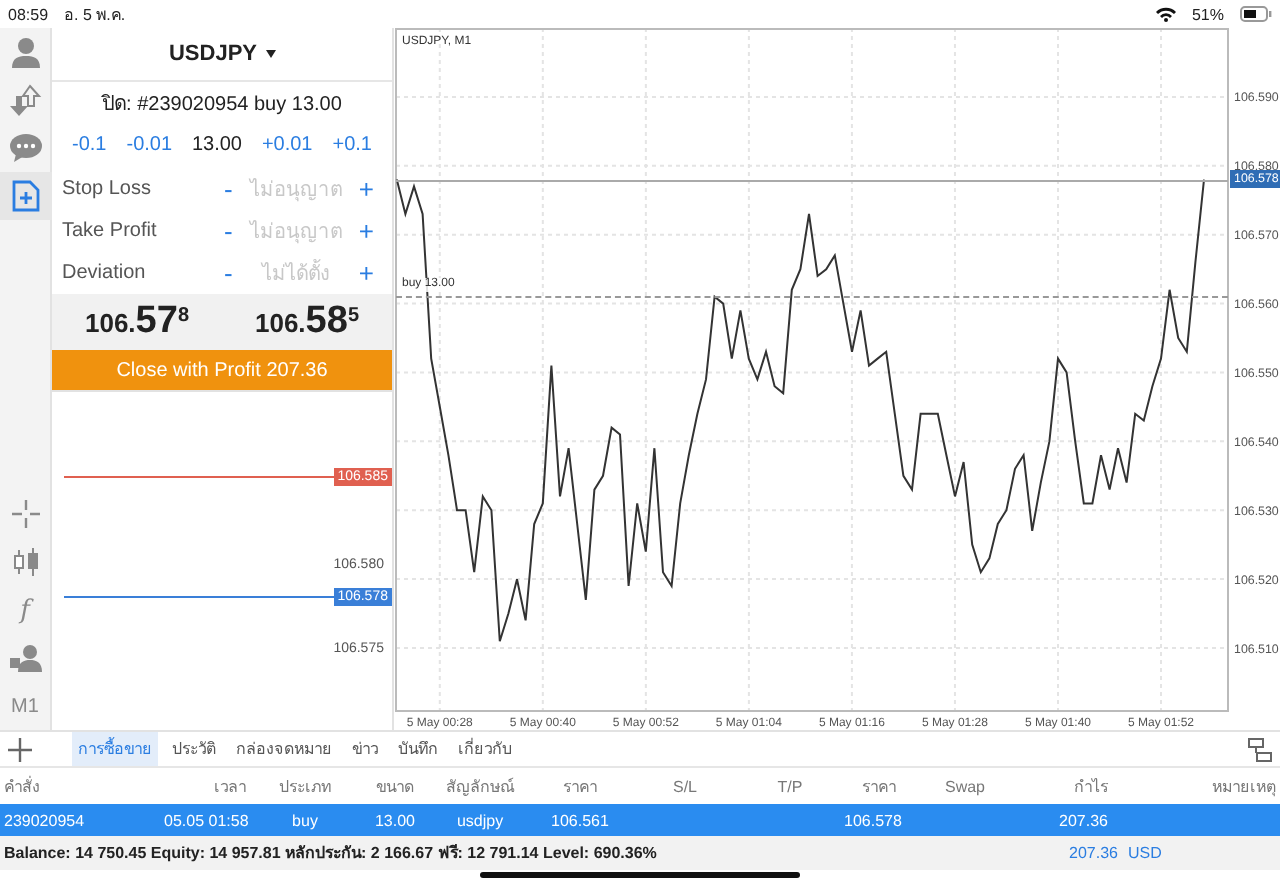 This screenshot has width=1280, height=894. What do you see at coordinates (1165, 14) in the screenshot?
I see `wifi-icon` at bounding box center [1165, 14].